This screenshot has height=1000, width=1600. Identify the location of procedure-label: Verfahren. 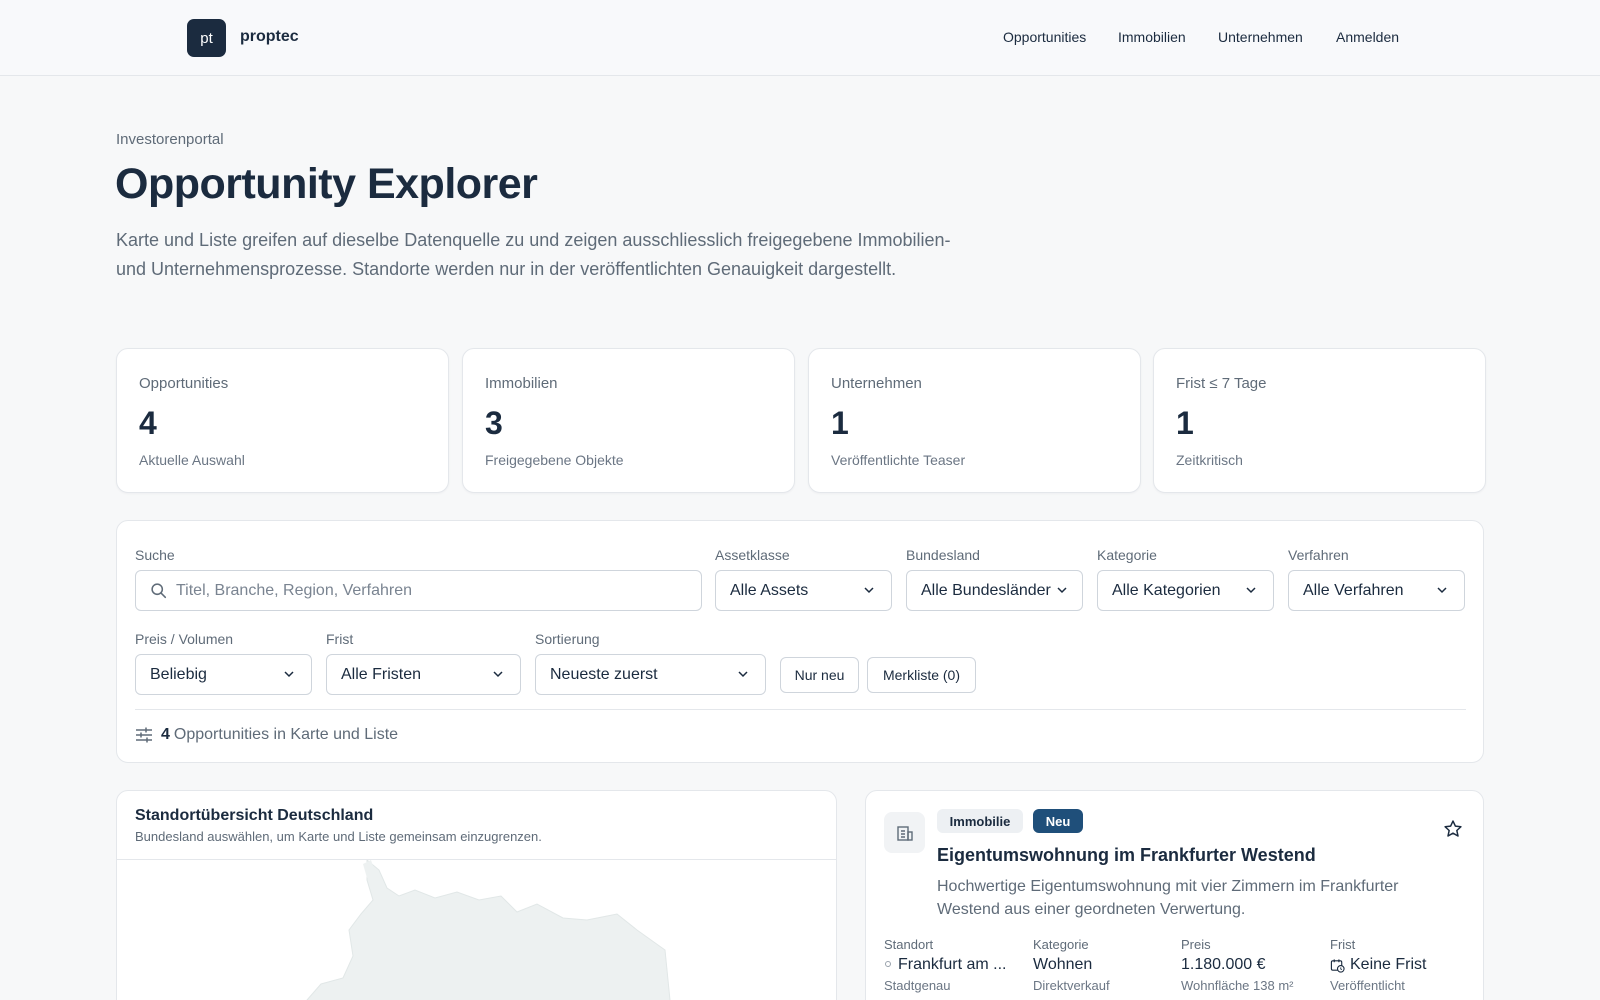
(1318, 555).